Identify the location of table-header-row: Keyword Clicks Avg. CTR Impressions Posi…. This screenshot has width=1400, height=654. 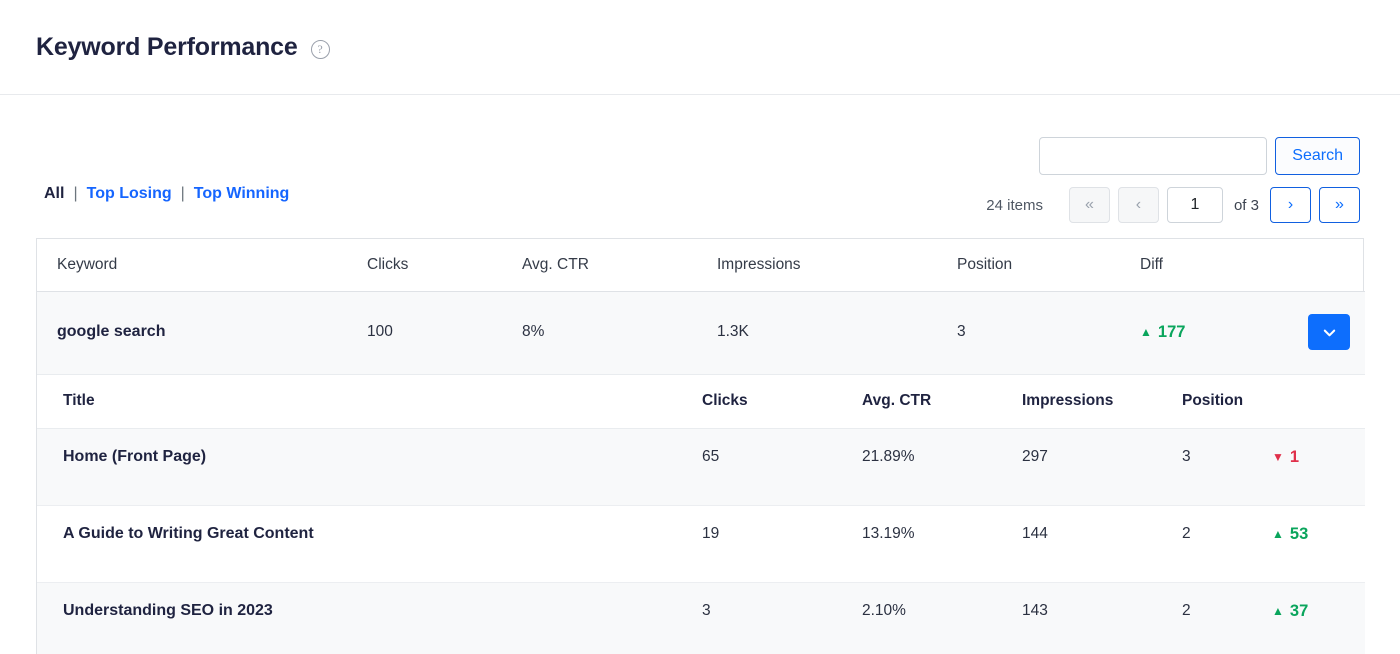
(701, 265).